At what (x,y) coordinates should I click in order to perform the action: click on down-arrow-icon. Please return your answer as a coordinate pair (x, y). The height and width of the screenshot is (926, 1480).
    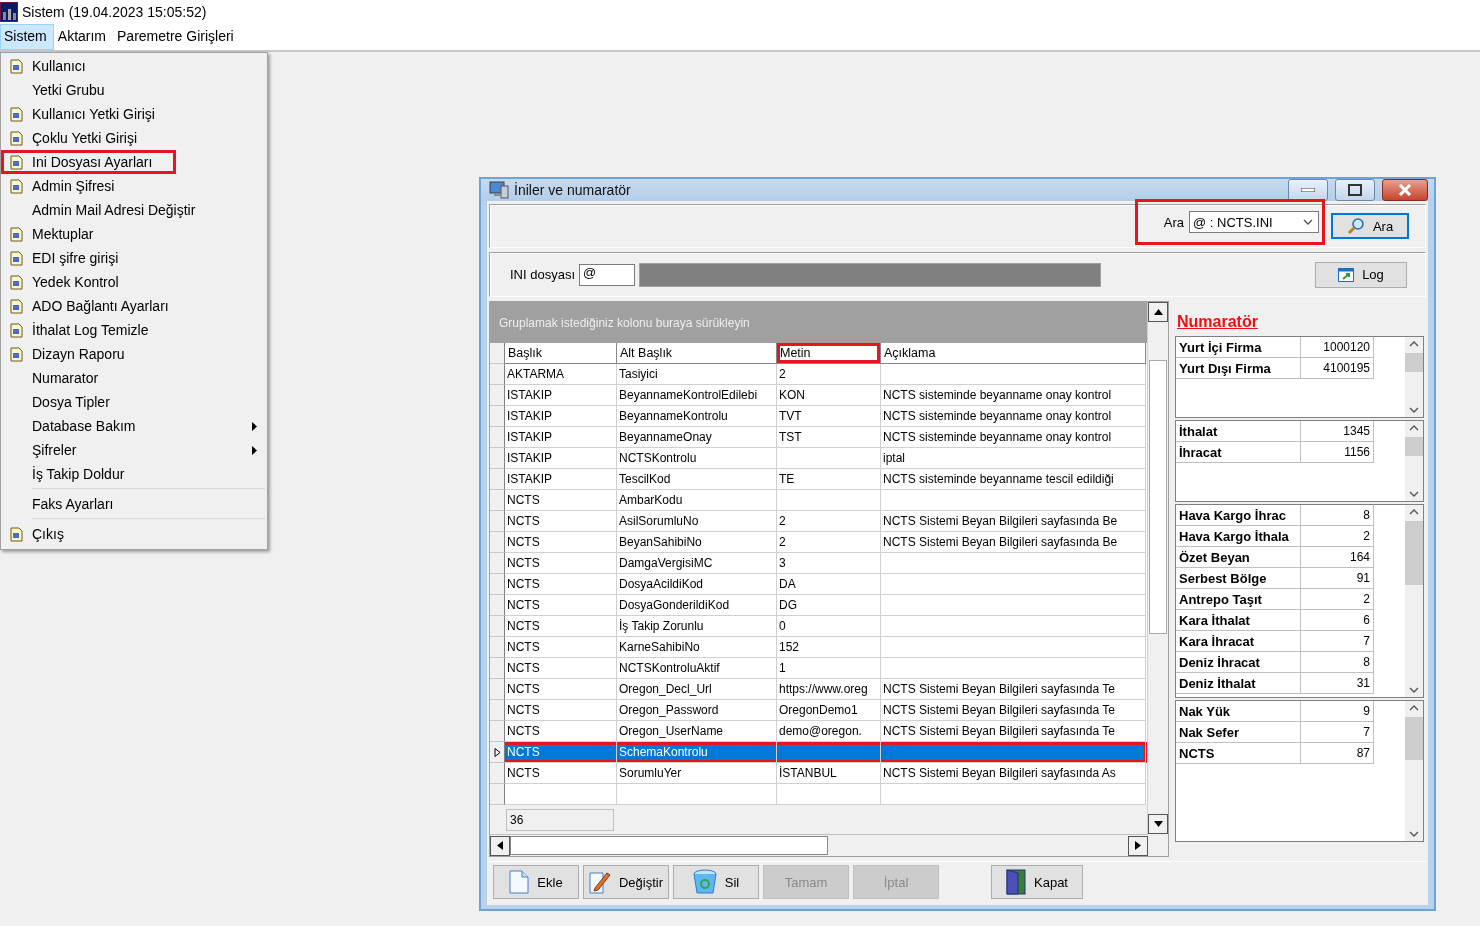
    Looking at the image, I should click on (1158, 824).